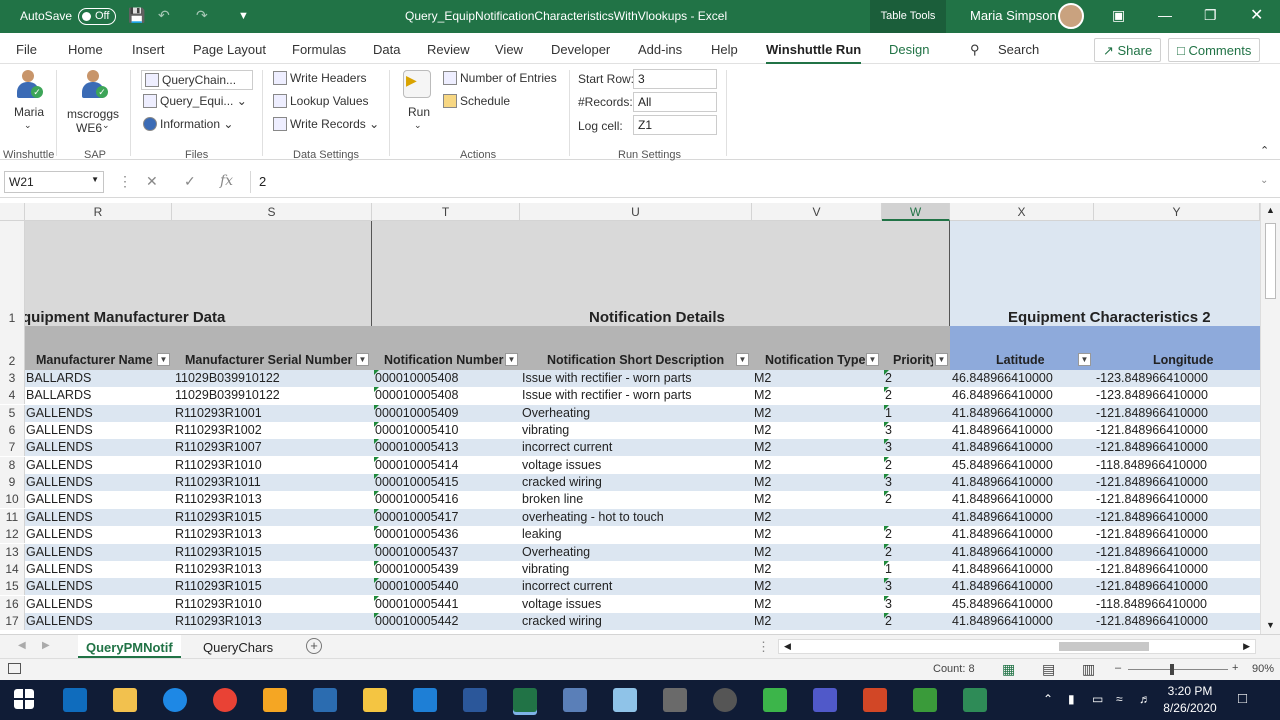 This screenshot has height=720, width=1280. Describe the element at coordinates (275, 700) in the screenshot. I see `sticky-app-icon` at that location.